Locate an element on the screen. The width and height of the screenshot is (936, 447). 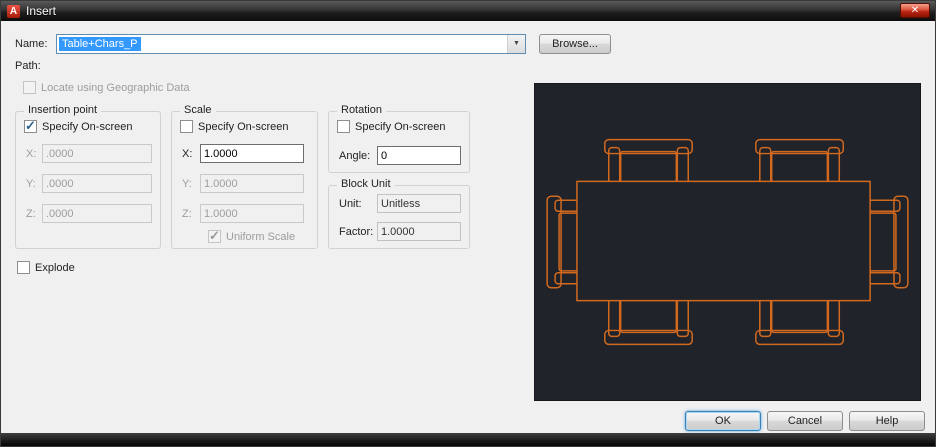
insertion-x-field is located at coordinates (97, 153).